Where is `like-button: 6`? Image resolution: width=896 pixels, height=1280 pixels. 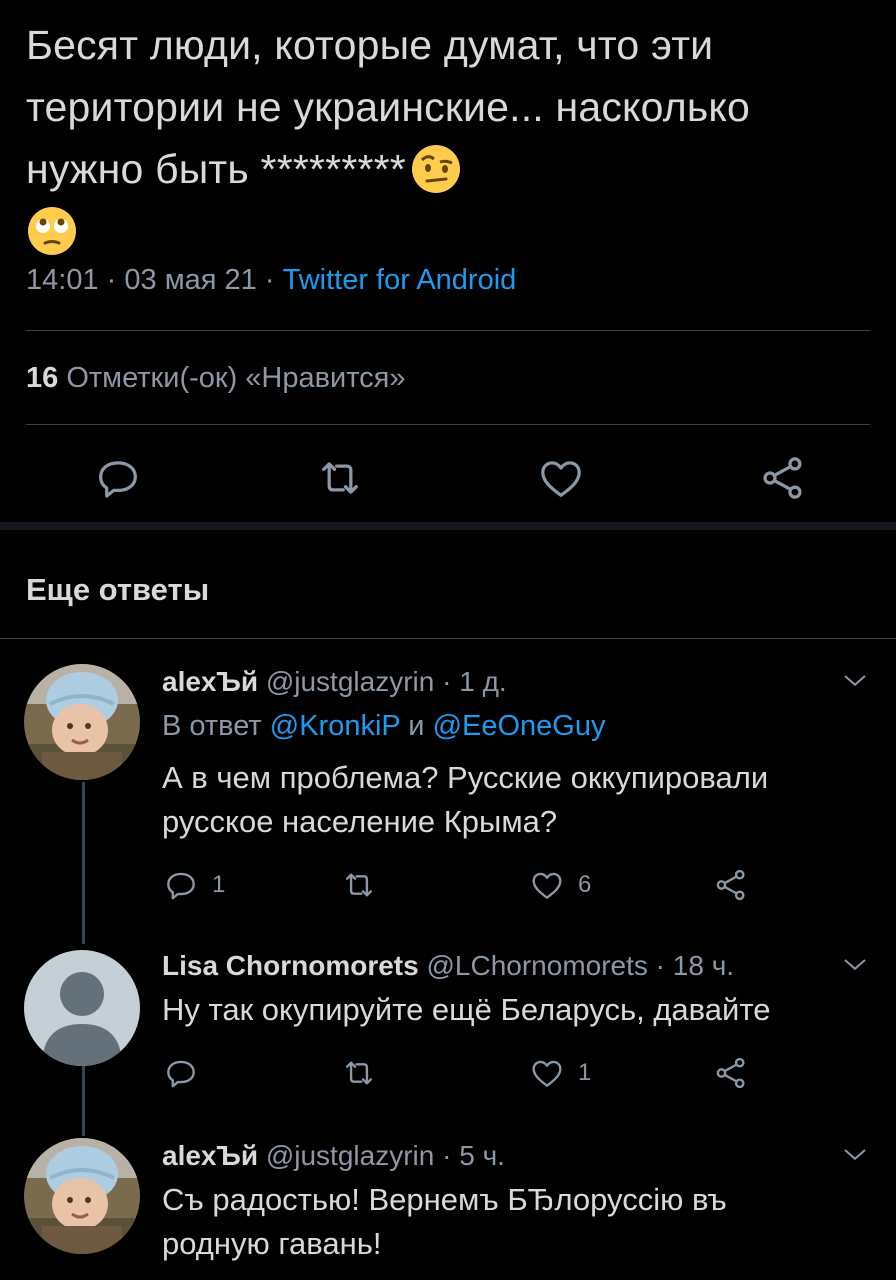 like-button: 6 is located at coordinates (559, 885).